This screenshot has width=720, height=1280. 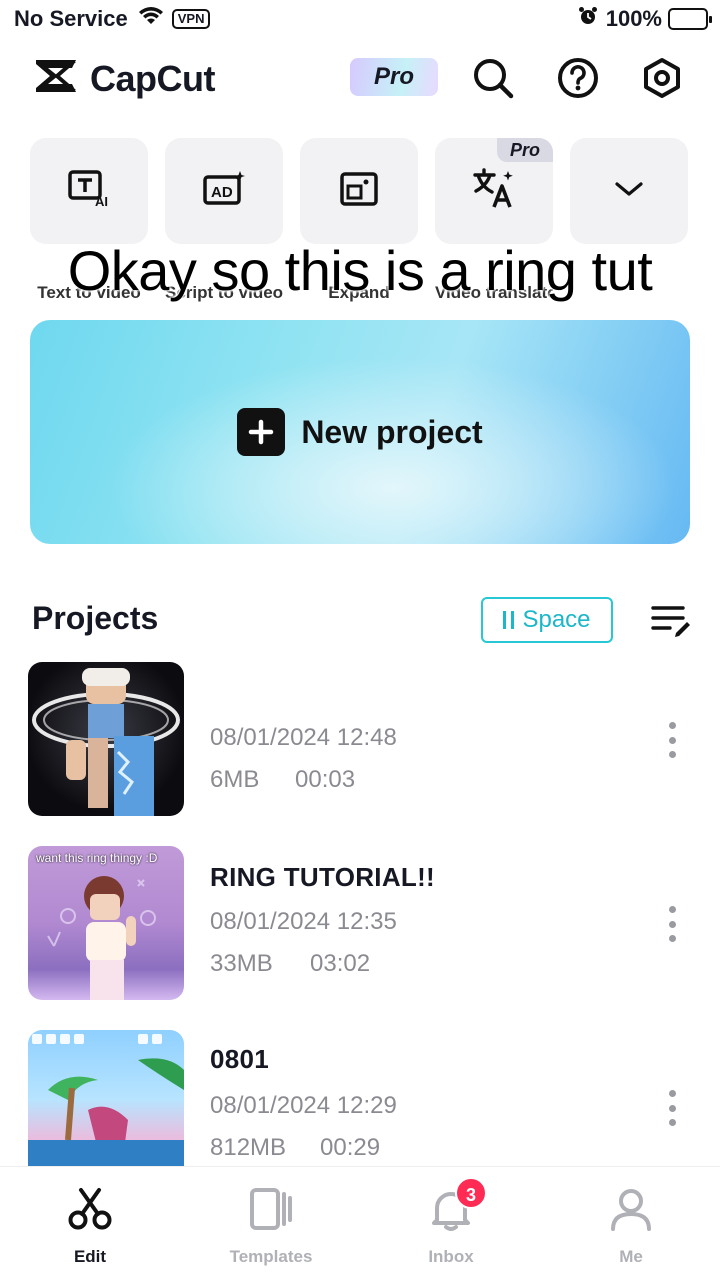 I want to click on bell-icon: 3, so click(x=457, y=1205).